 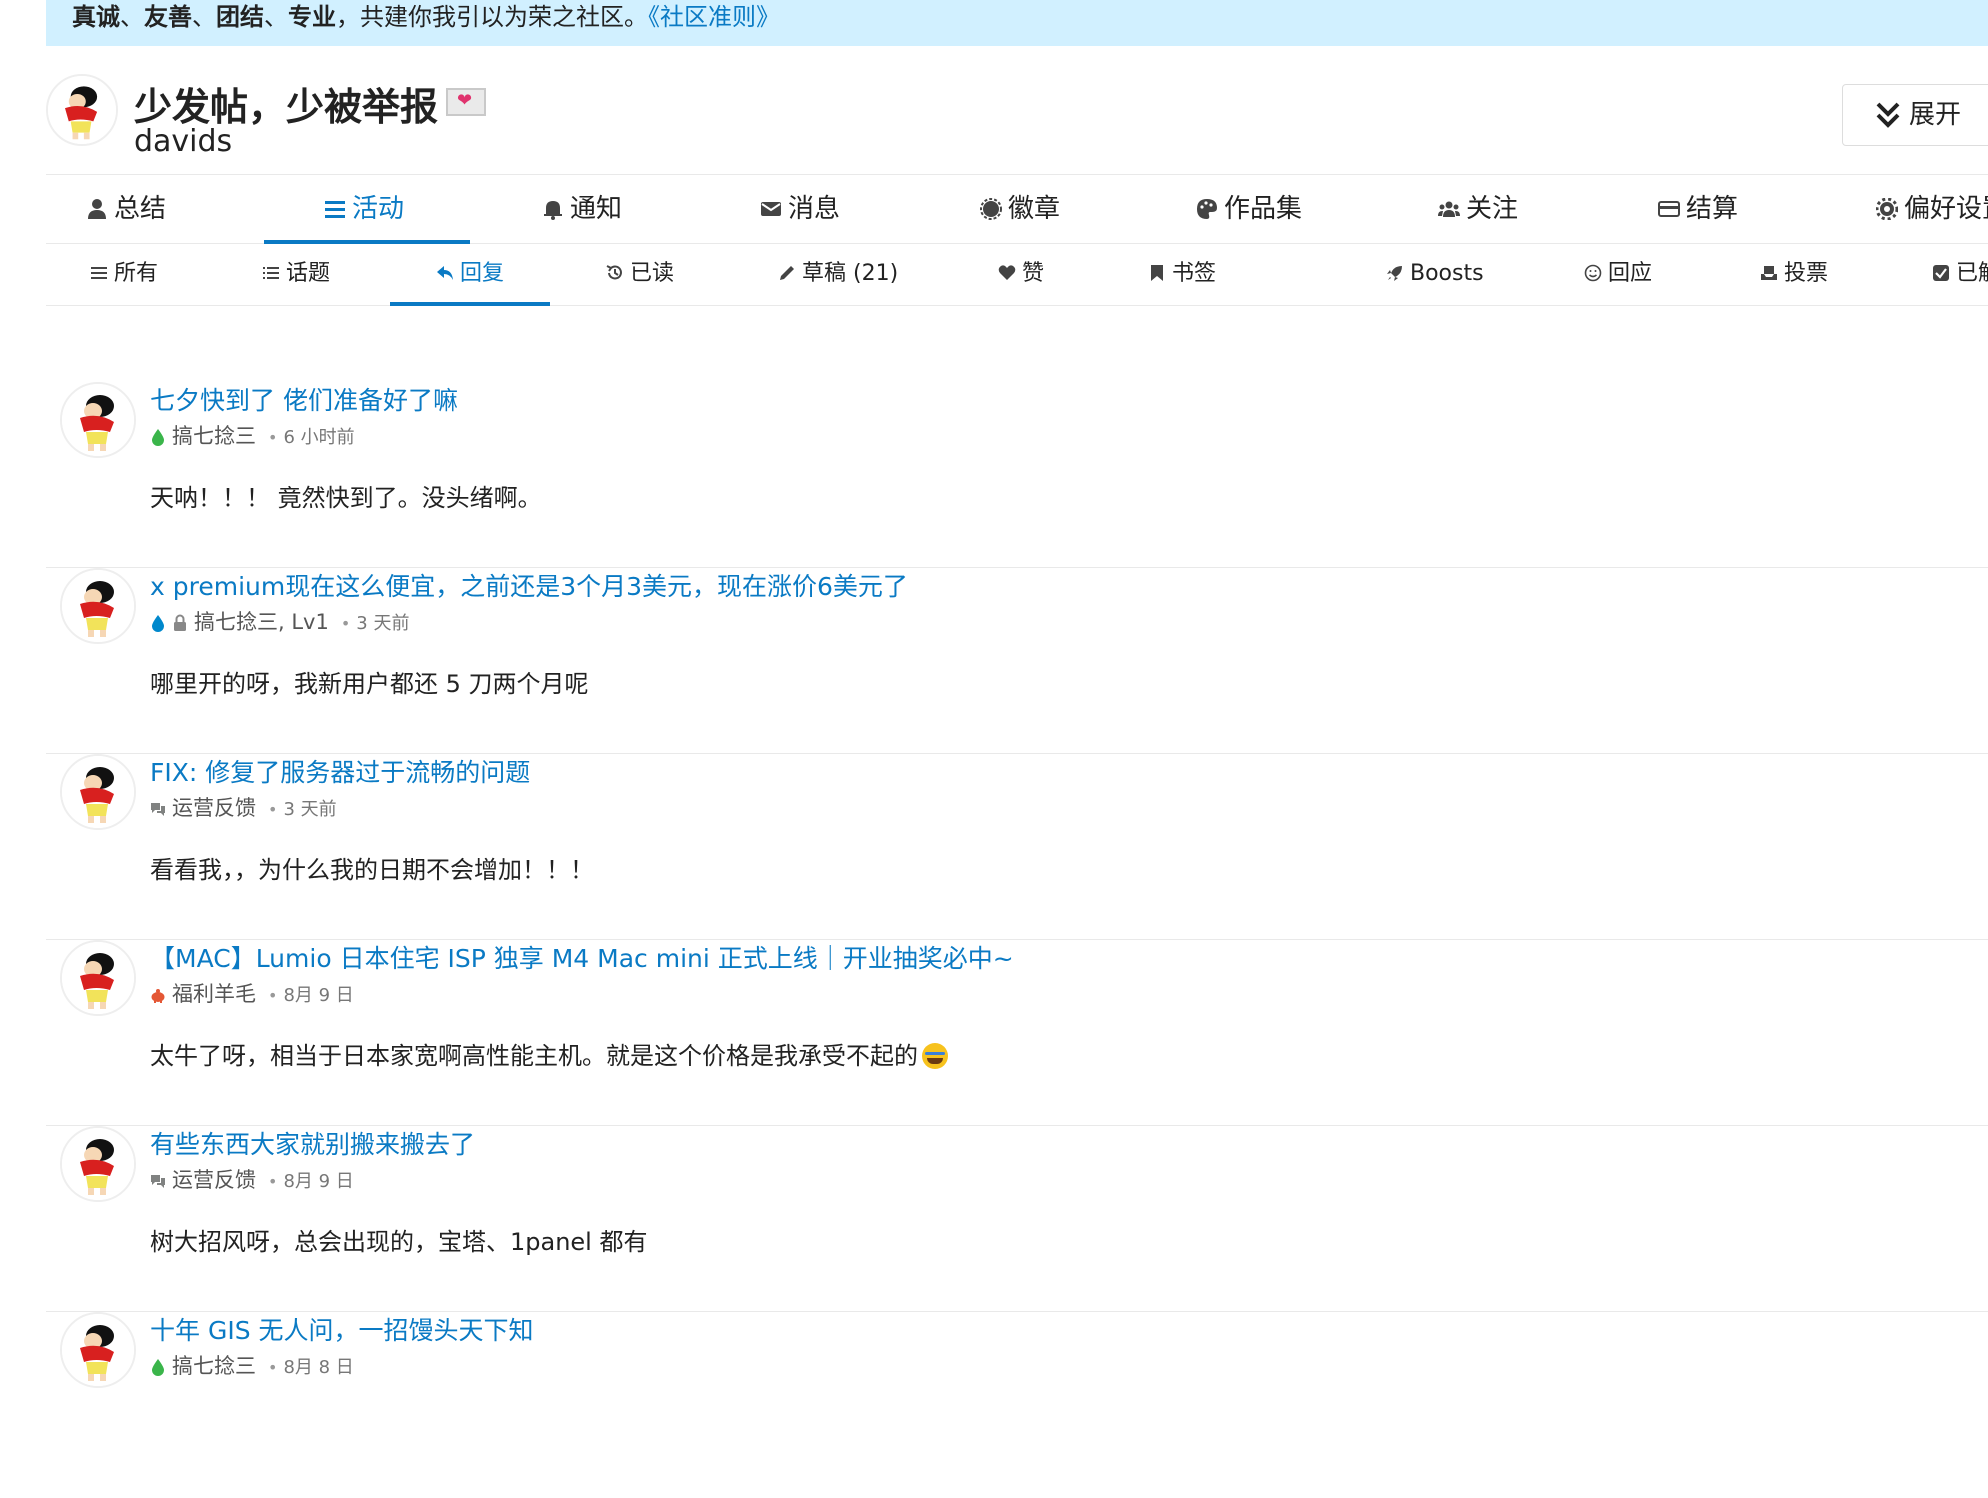 I want to click on tab-label: 消息, so click(x=814, y=209).